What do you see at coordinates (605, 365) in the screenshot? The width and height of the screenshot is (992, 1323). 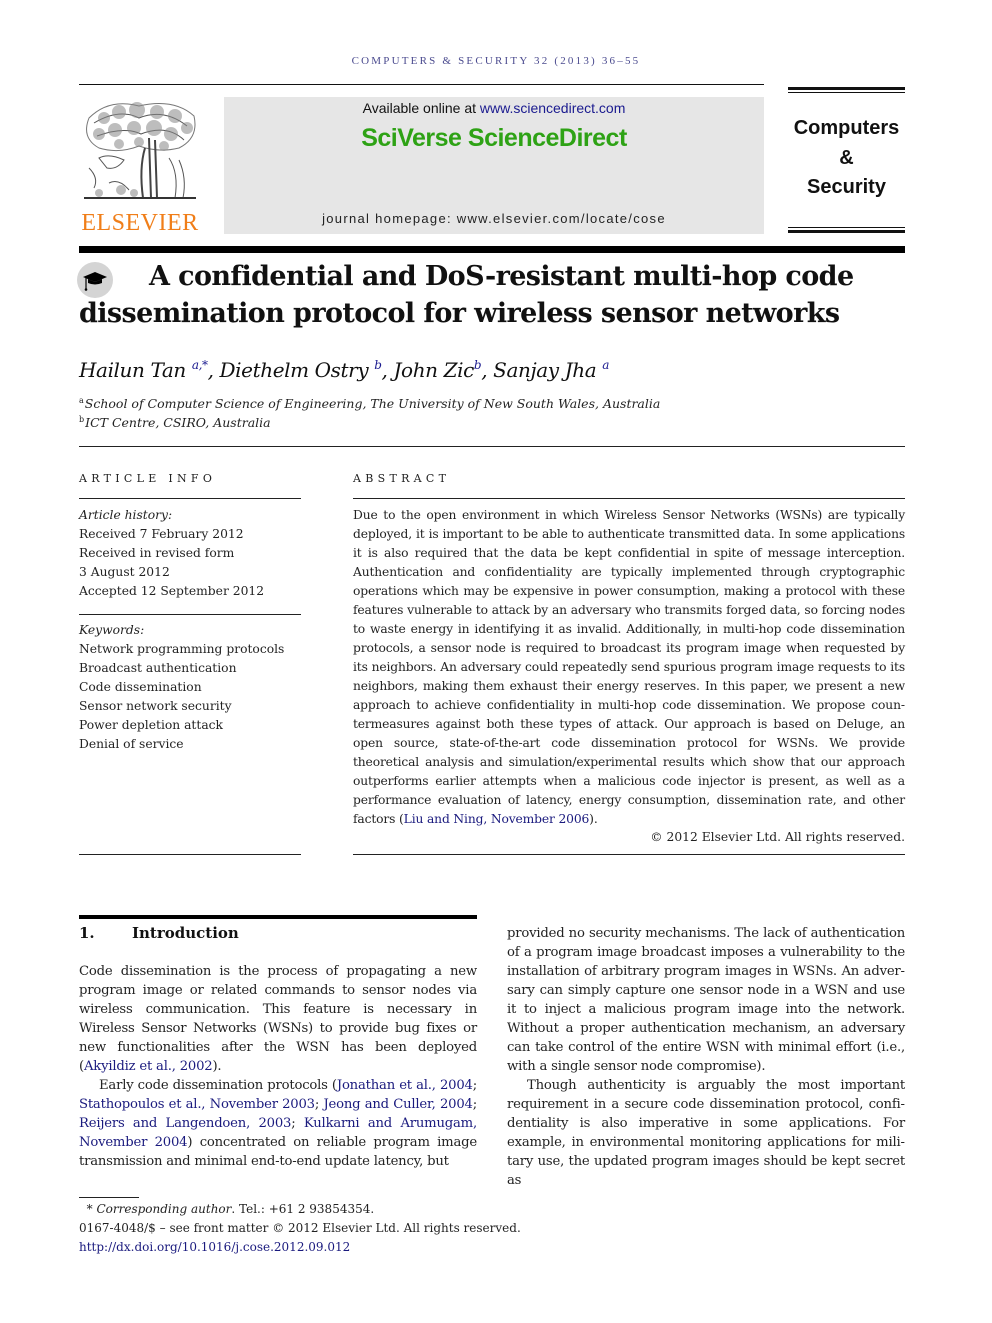 I see `author-affiliation-mark: a` at bounding box center [605, 365].